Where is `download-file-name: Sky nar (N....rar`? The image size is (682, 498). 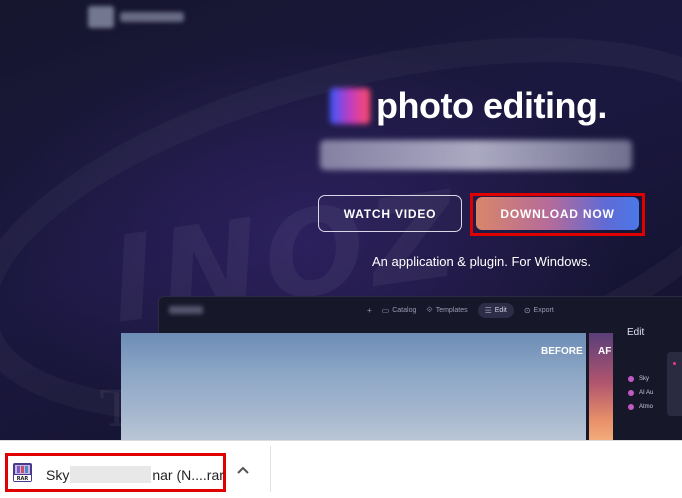
download-file-name: Sky nar (N....rar is located at coordinates (135, 474).